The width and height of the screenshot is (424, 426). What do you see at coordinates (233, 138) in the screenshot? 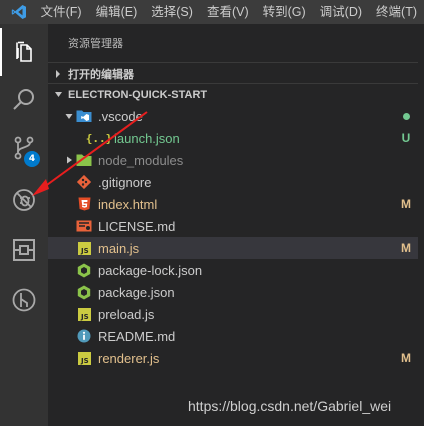
I see `tree-item-launch-json: {..} launch.json U` at bounding box center [233, 138].